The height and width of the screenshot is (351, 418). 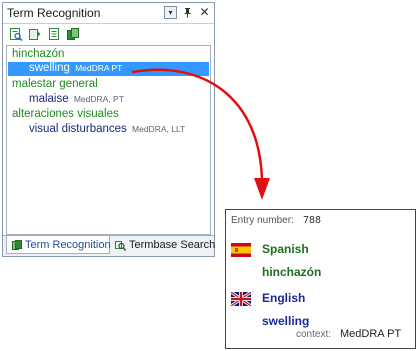 I want to click on term-text-english: swelling, so click(x=286, y=321).